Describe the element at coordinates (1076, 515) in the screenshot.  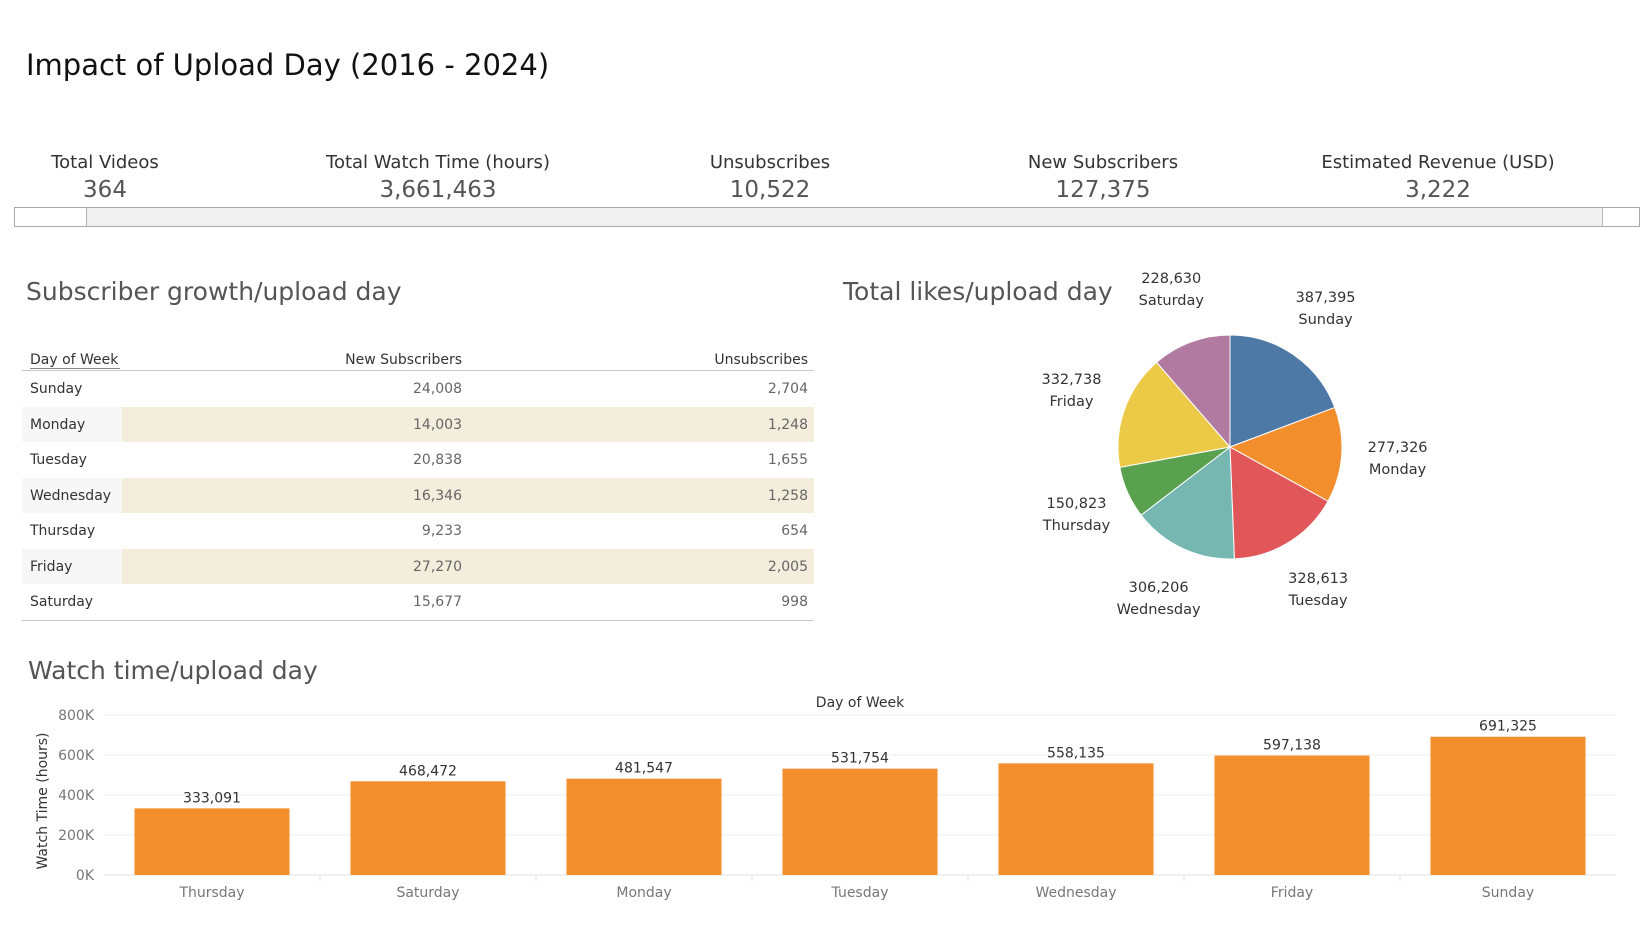
I see `pie-label-thursday: 150,823 Thursday` at that location.